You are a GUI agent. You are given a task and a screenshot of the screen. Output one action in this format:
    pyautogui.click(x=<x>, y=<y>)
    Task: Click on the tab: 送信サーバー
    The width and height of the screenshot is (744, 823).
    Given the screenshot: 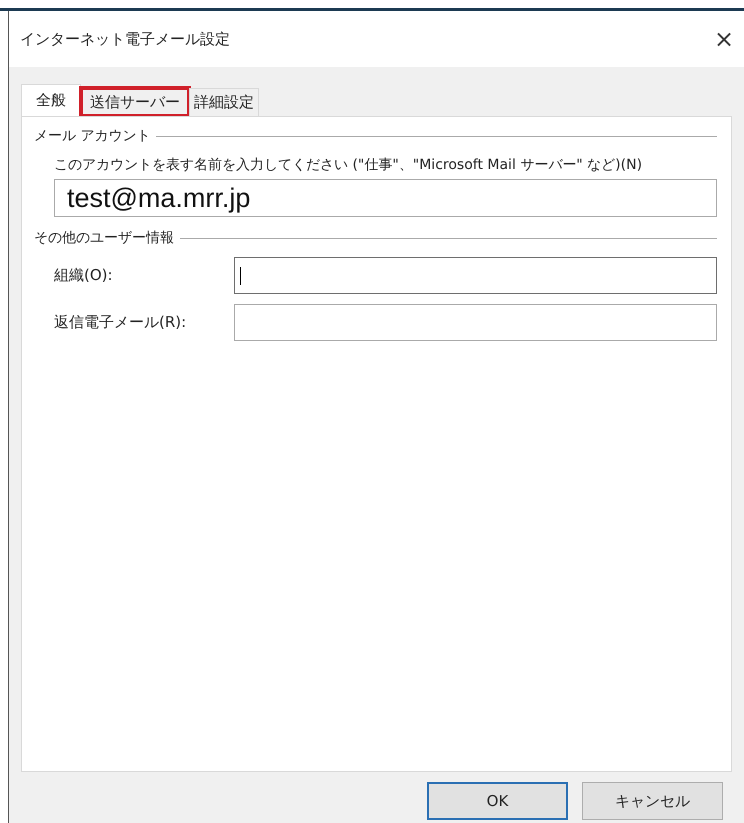 What is the action you would take?
    pyautogui.click(x=135, y=102)
    